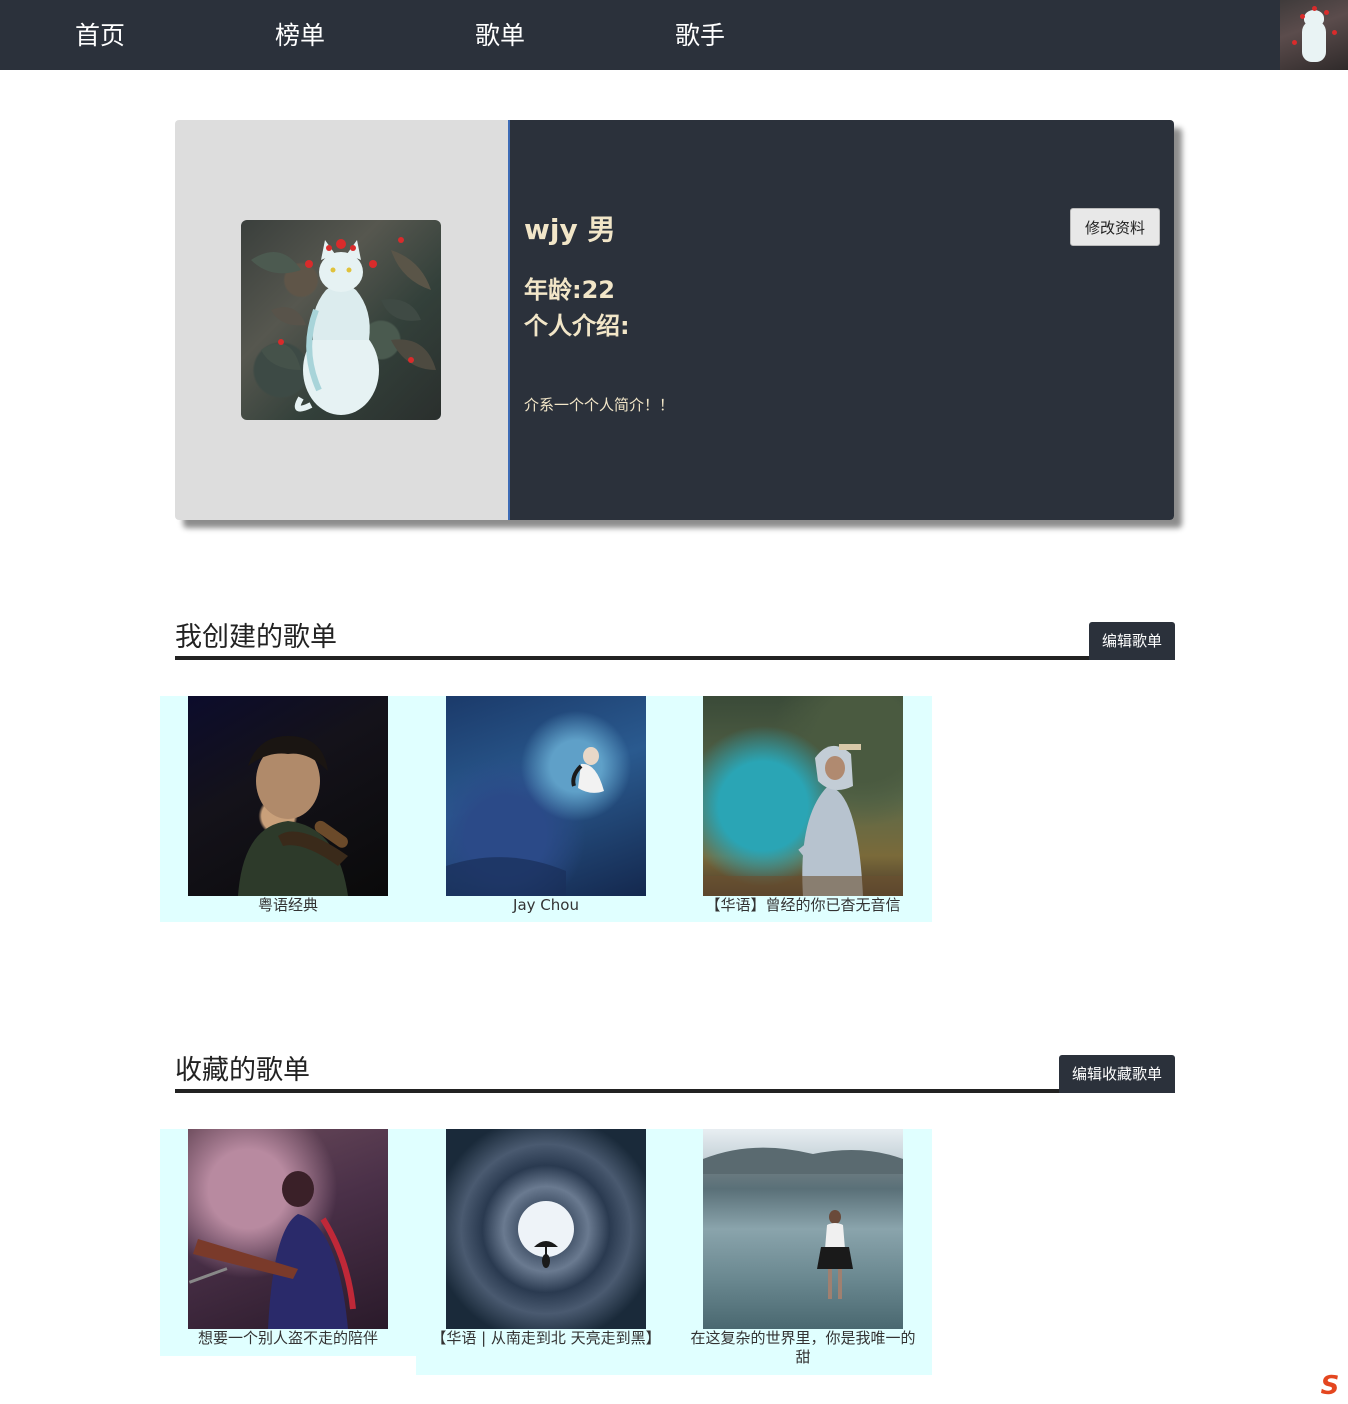  I want to click on playlist-card: Jay Chou, so click(546, 809).